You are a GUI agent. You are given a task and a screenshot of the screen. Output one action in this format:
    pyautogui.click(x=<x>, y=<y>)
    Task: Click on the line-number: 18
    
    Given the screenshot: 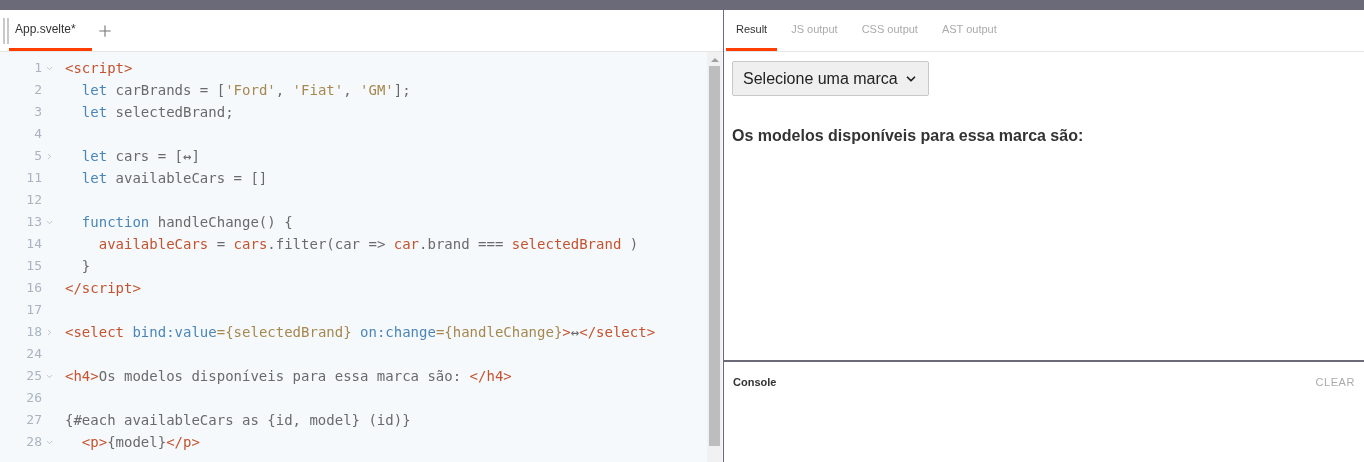 What is the action you would take?
    pyautogui.click(x=34, y=332)
    